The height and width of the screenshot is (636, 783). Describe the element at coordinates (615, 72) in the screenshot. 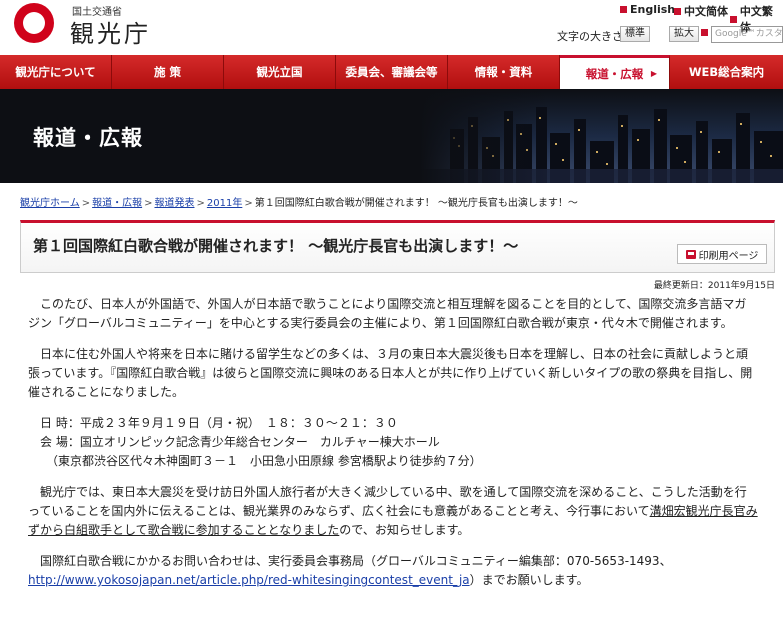

I see `nav-item-press: 報道・広報 ▶` at that location.